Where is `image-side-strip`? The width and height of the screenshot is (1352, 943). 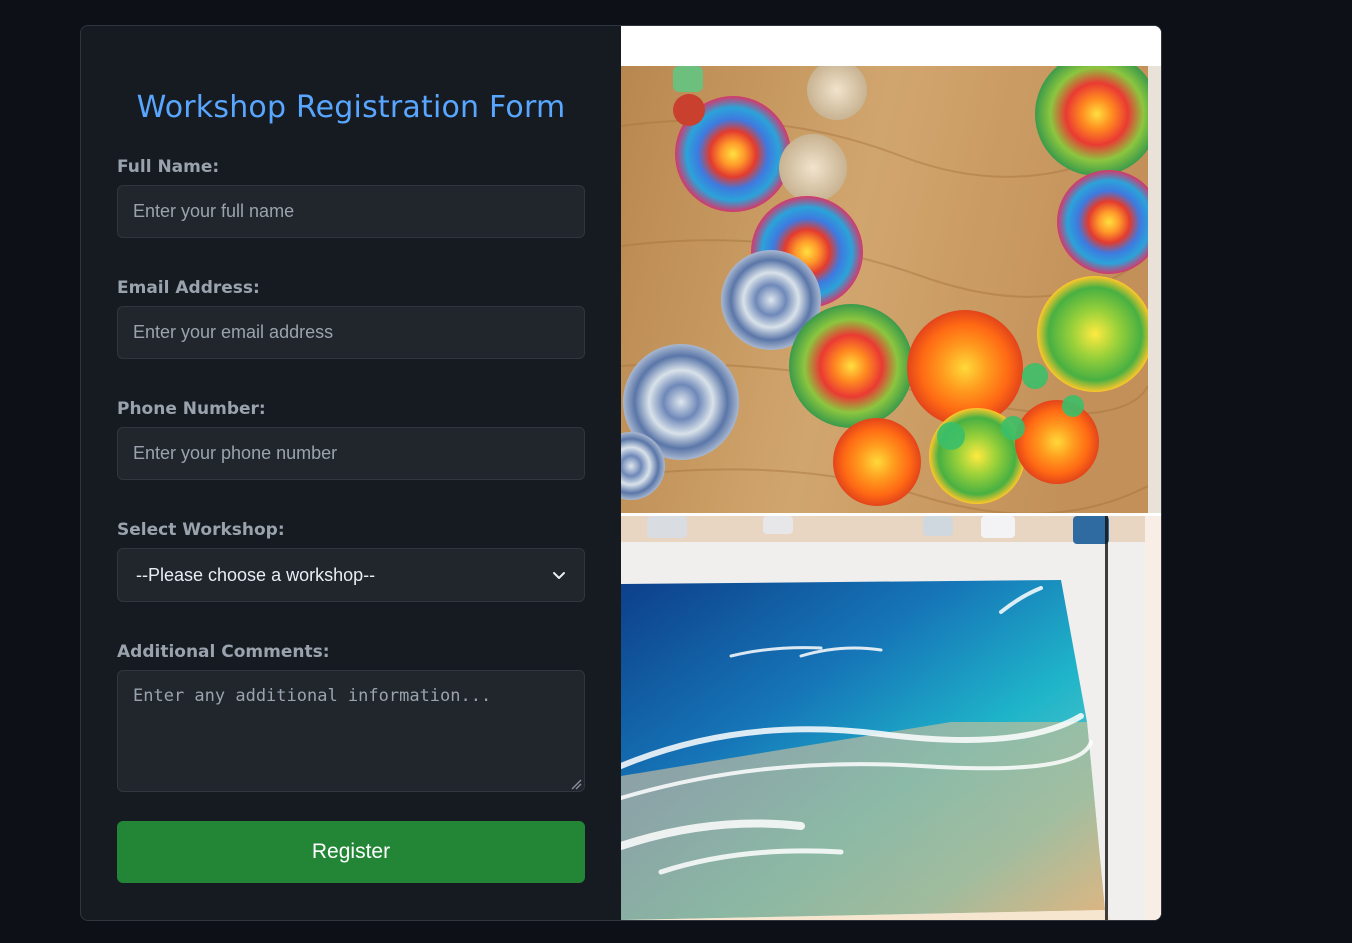 image-side-strip is located at coordinates (1154, 289).